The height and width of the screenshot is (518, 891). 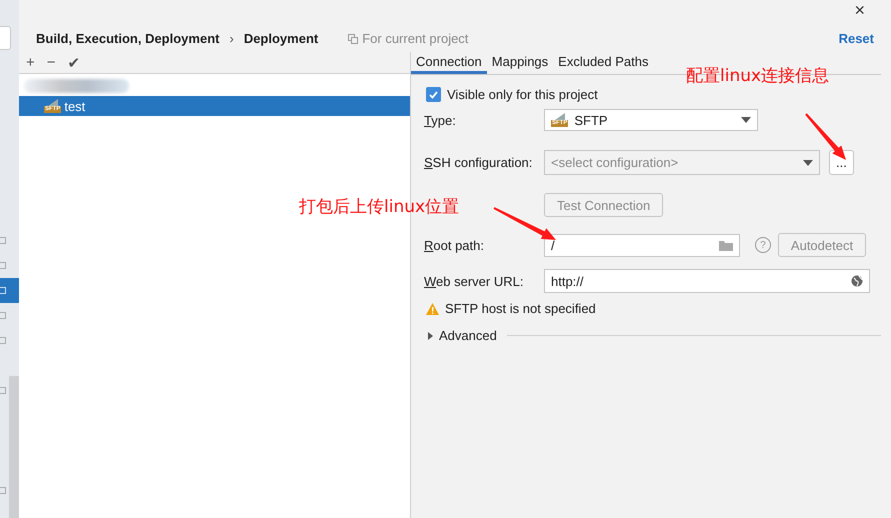 I want to click on field-label: SSH configuration:, so click(x=479, y=162).